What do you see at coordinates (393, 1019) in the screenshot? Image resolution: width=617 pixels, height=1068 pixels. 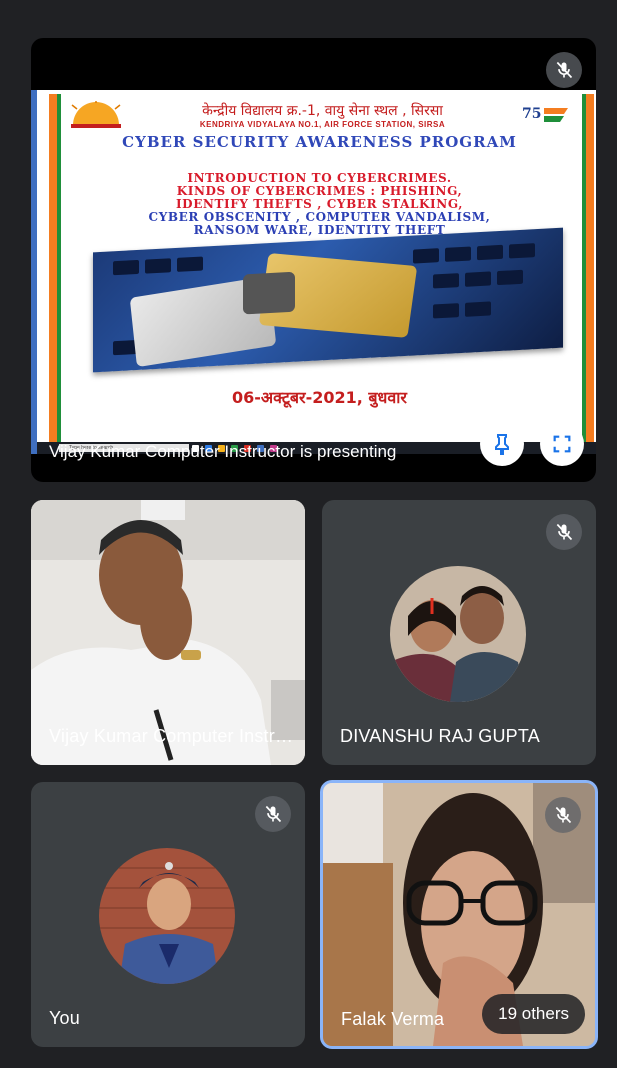 I see `participant-name: Falak Verma` at bounding box center [393, 1019].